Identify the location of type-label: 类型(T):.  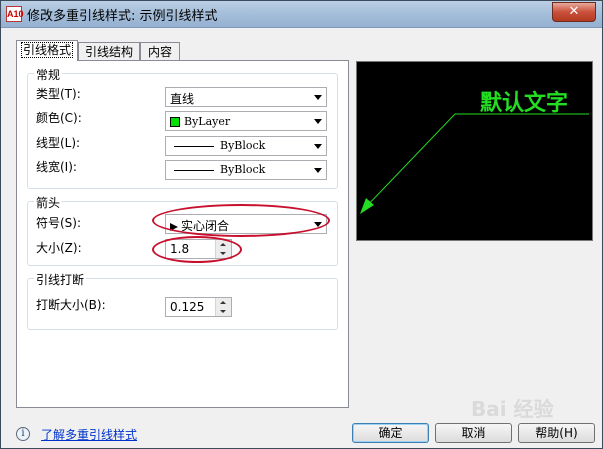
(58, 94).